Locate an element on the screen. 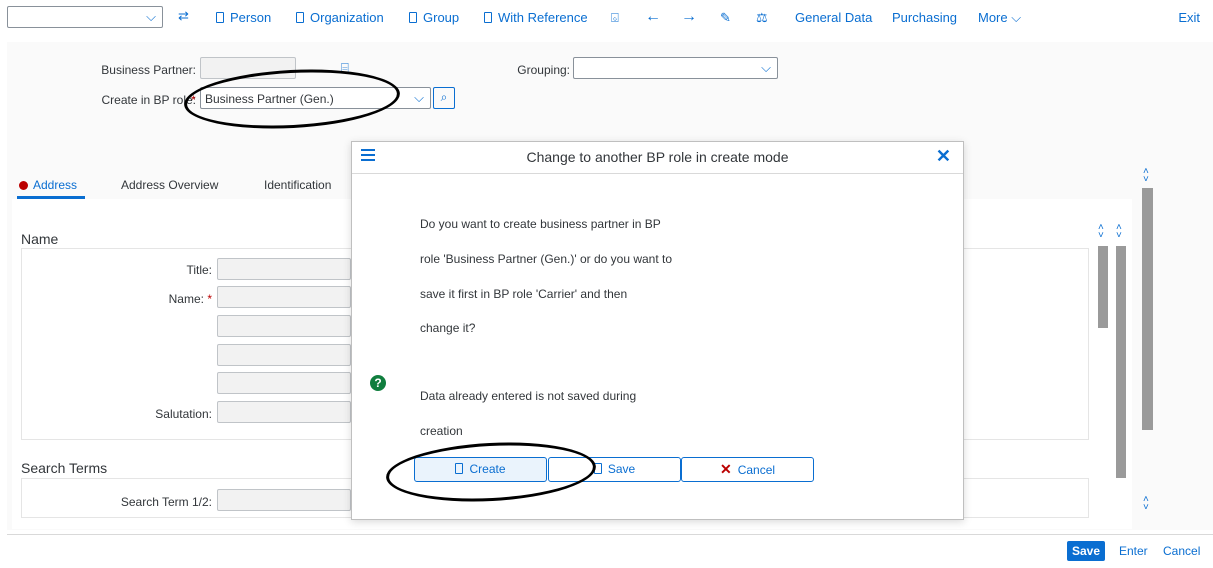 The image size is (1213, 568). grouping-label: Grouping: is located at coordinates (543, 70).